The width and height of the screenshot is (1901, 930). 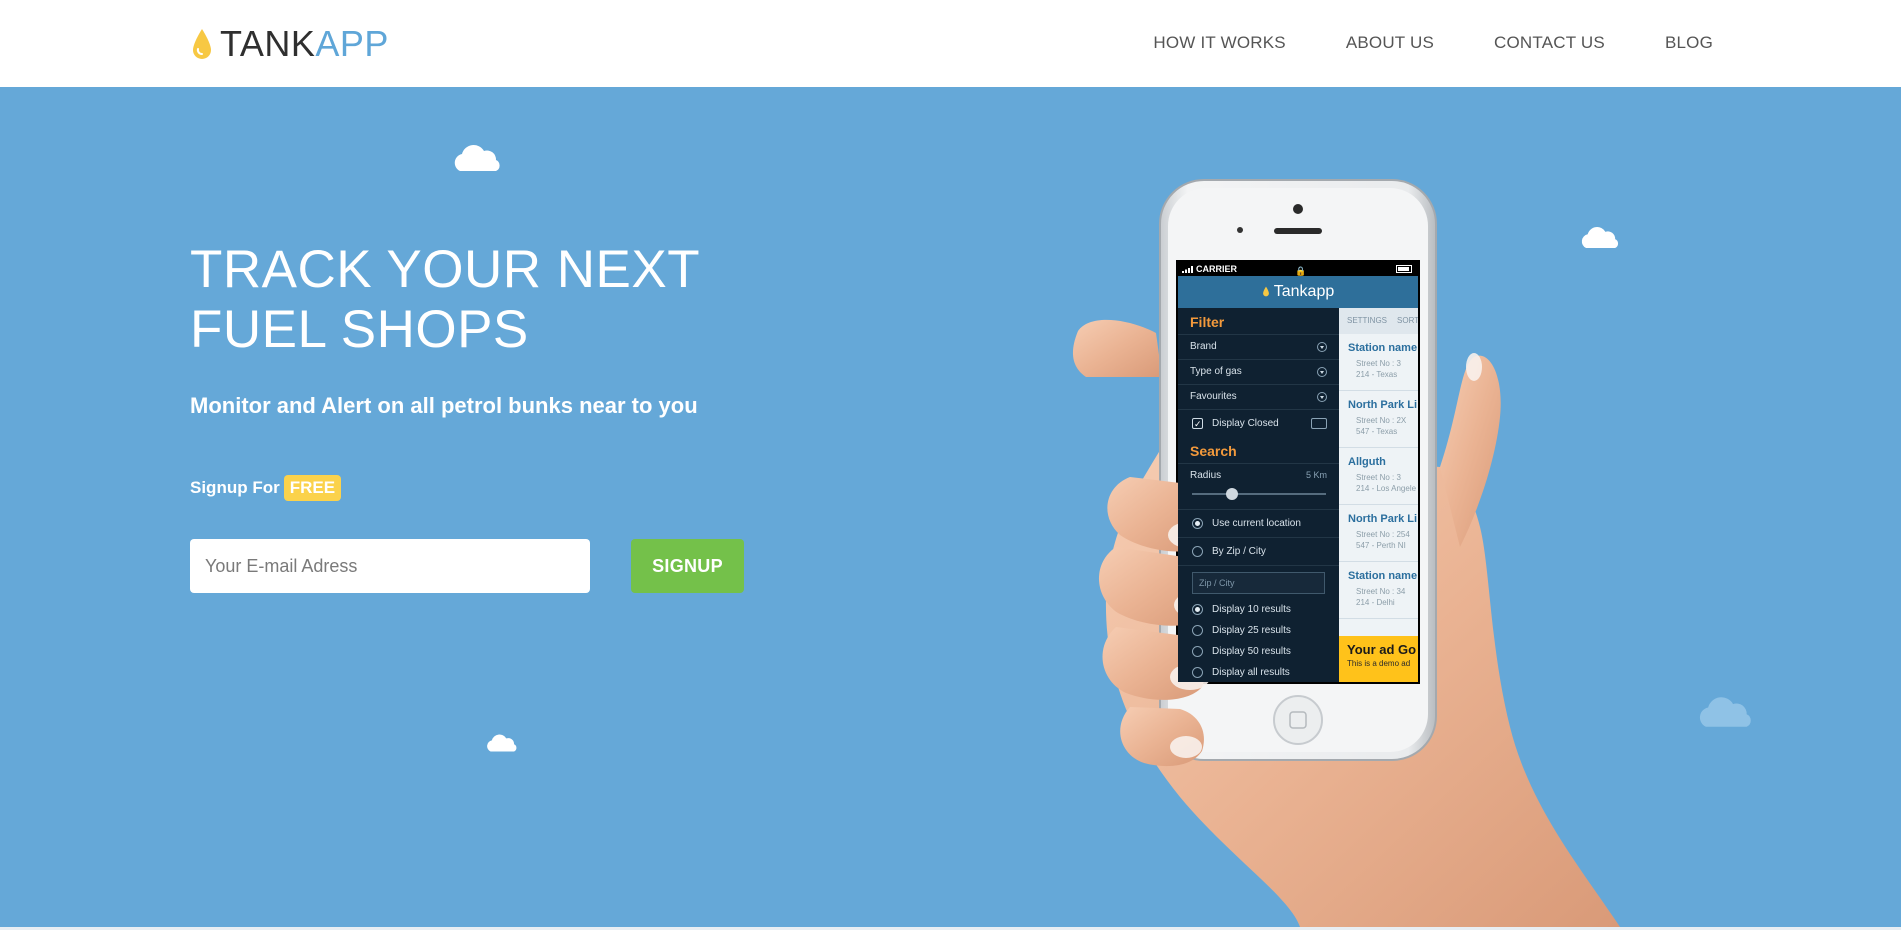 What do you see at coordinates (1379, 663) in the screenshot?
I see `ad-subtitle: This is a demo ad` at bounding box center [1379, 663].